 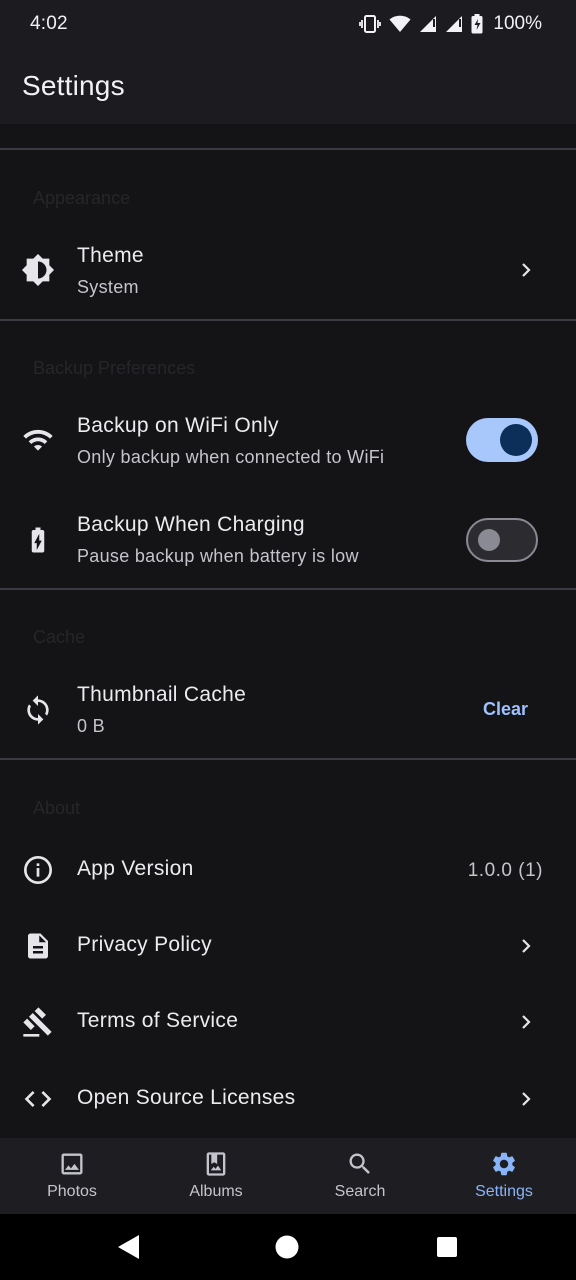 What do you see at coordinates (504, 1191) in the screenshot?
I see `nav-label-settings: Settings` at bounding box center [504, 1191].